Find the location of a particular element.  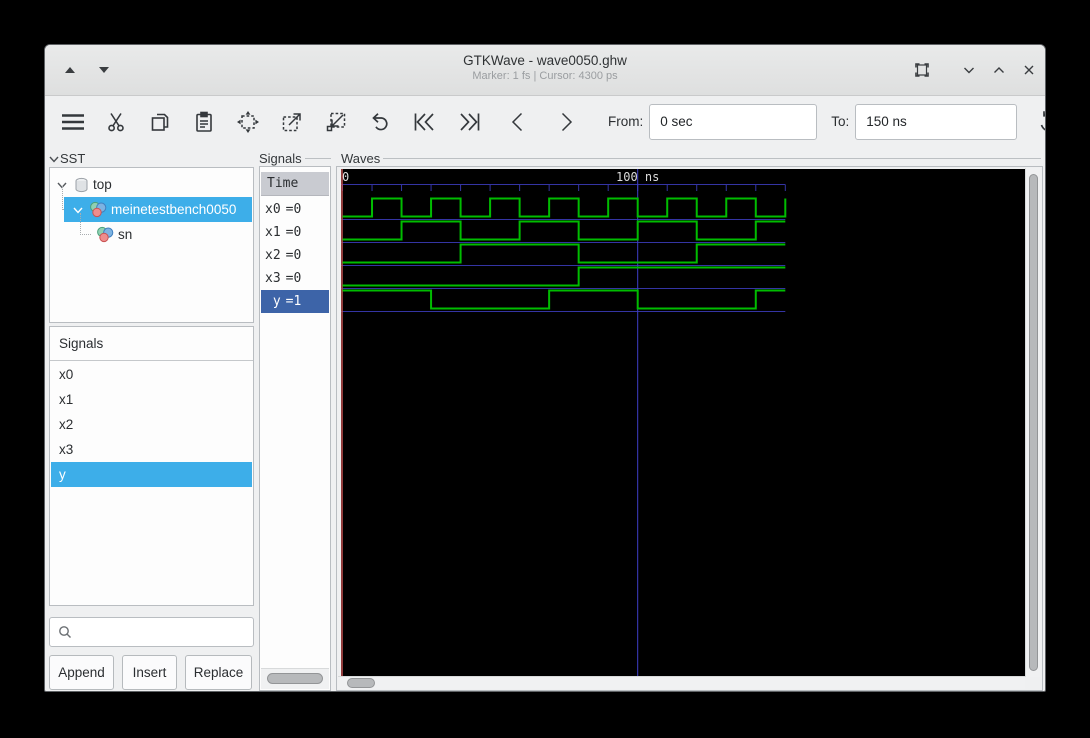

close-button is located at coordinates (1029, 70).